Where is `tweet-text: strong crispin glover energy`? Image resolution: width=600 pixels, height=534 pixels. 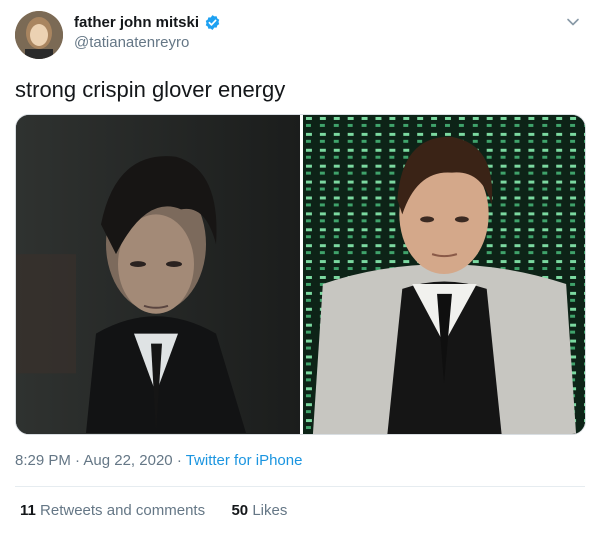 tweet-text: strong crispin glover energy is located at coordinates (150, 89).